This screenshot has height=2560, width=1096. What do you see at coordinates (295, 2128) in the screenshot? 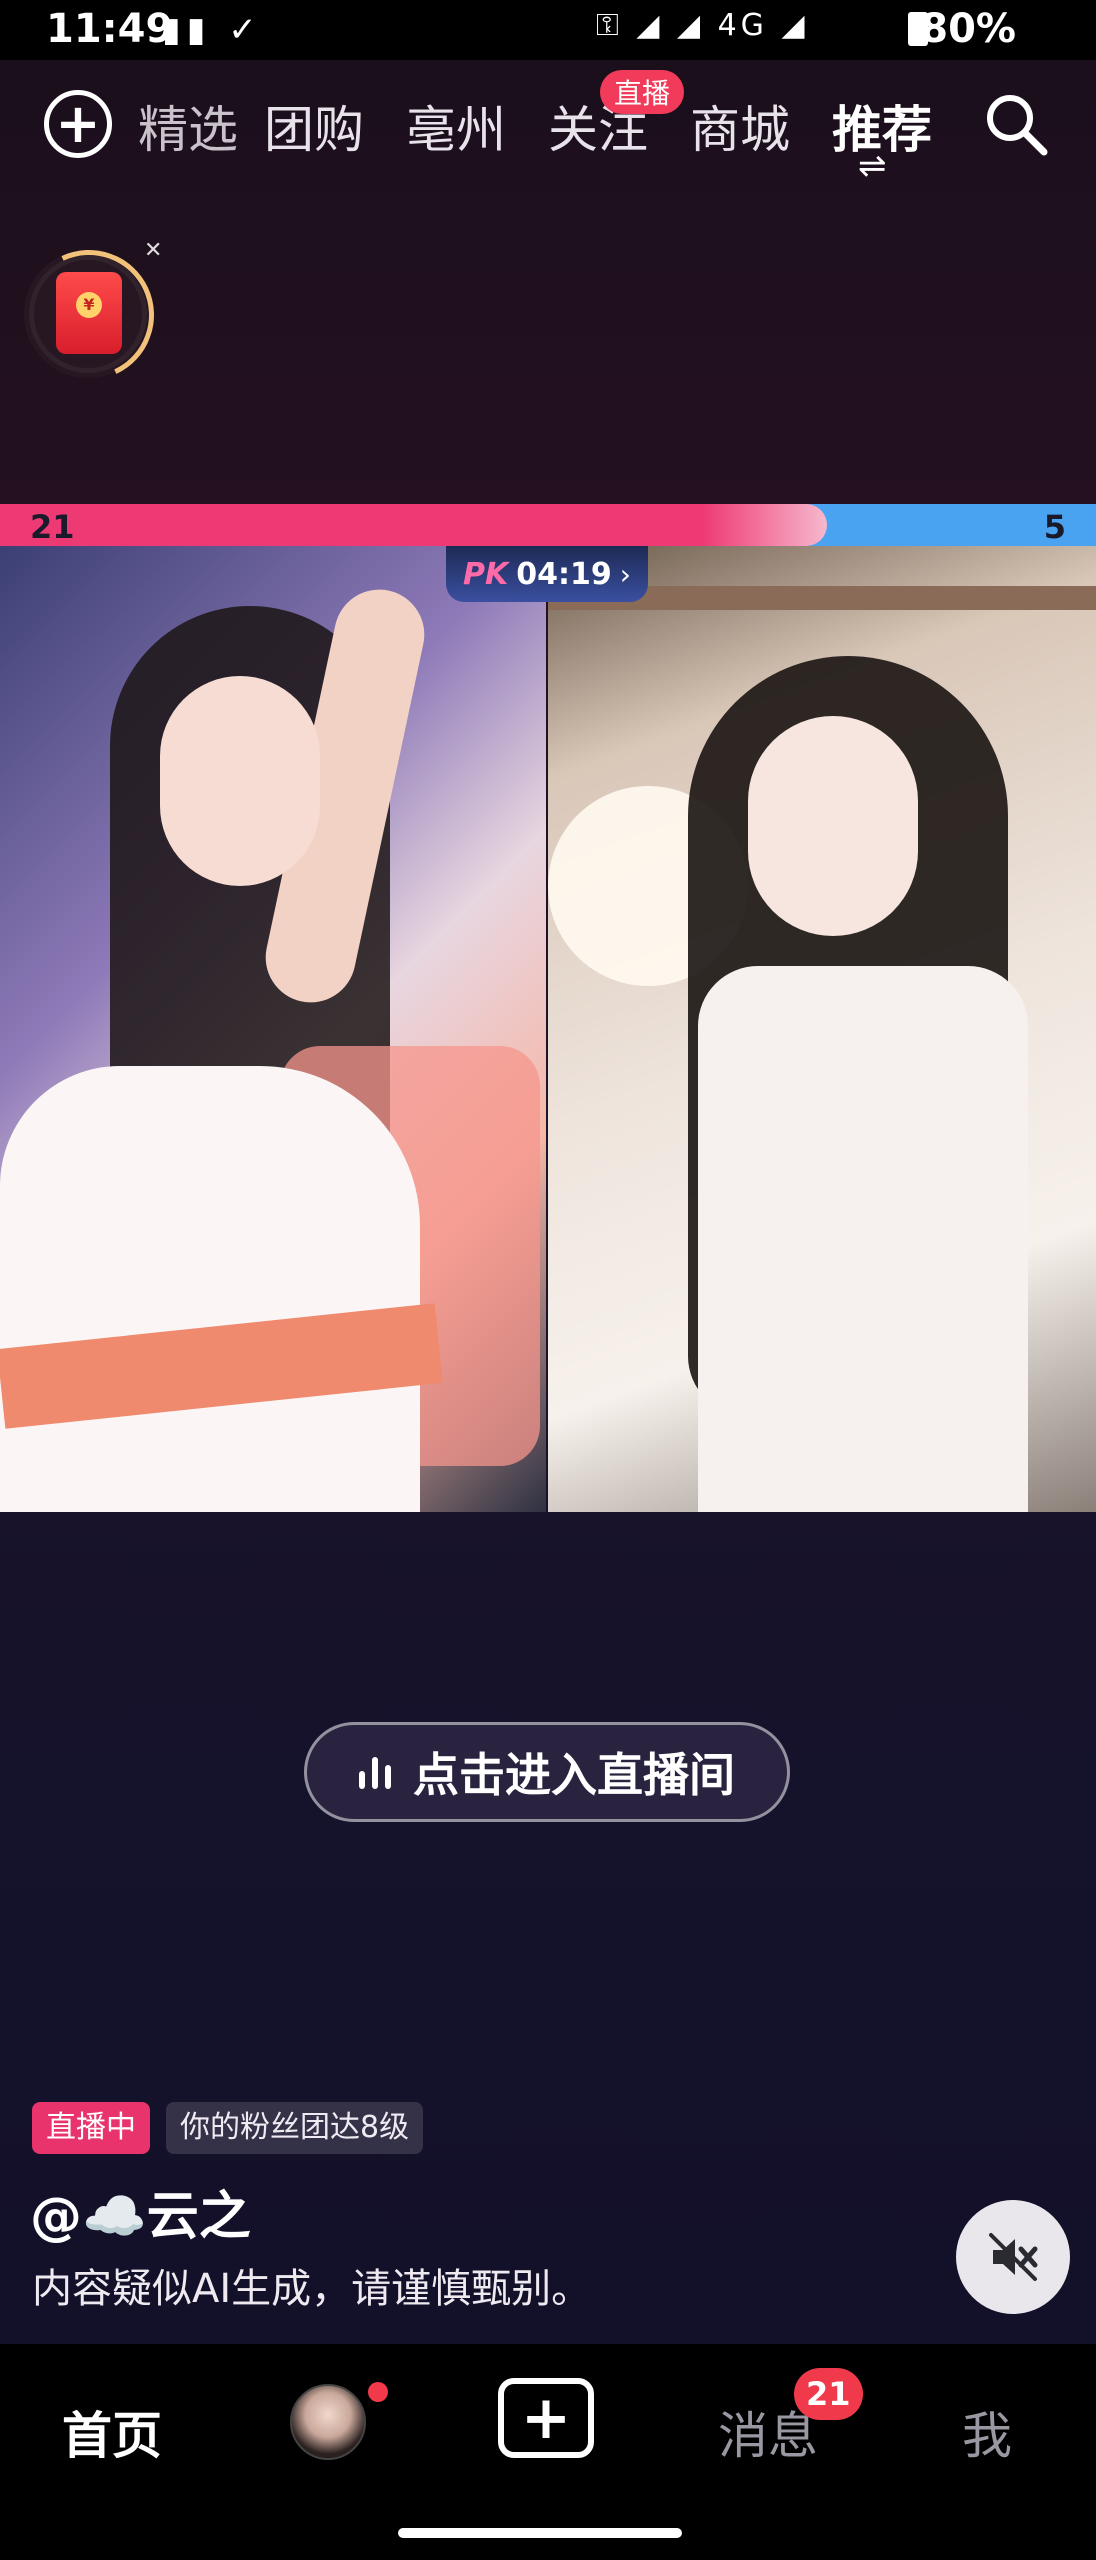
I see `fan-club-tag: 你的粉丝团达8级` at bounding box center [295, 2128].